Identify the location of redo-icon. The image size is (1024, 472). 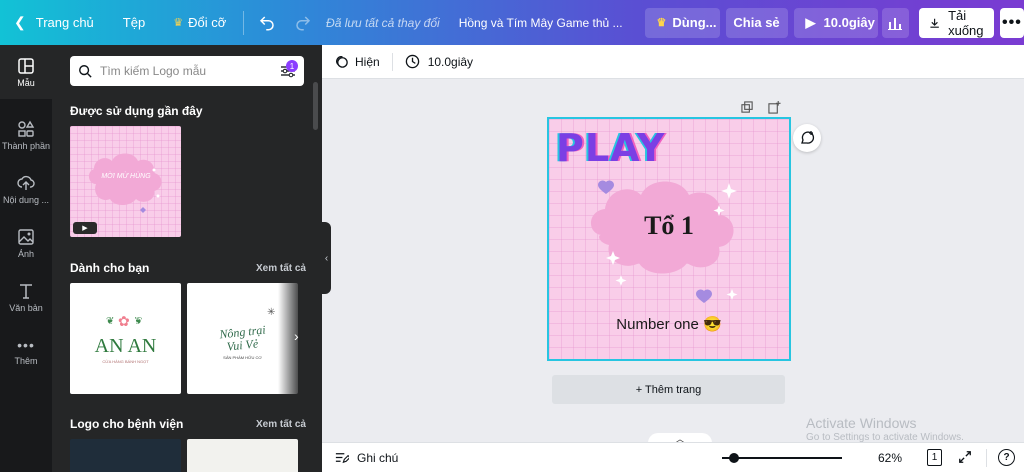
(303, 22).